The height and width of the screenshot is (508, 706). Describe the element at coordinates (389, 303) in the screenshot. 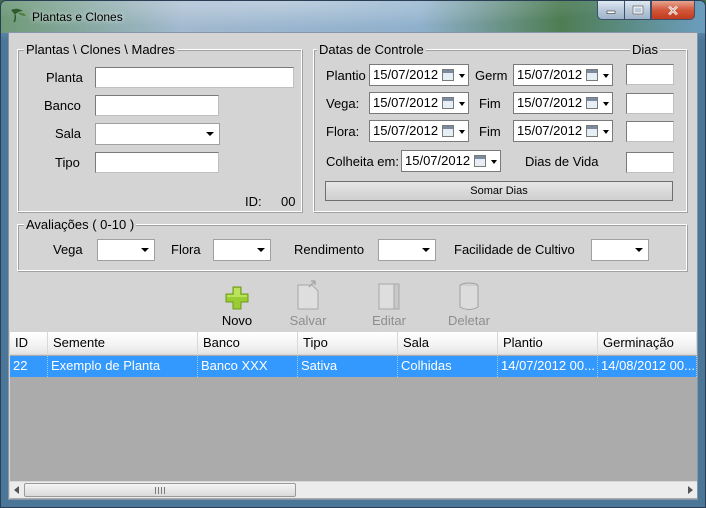

I see `editar-button: Editar` at that location.